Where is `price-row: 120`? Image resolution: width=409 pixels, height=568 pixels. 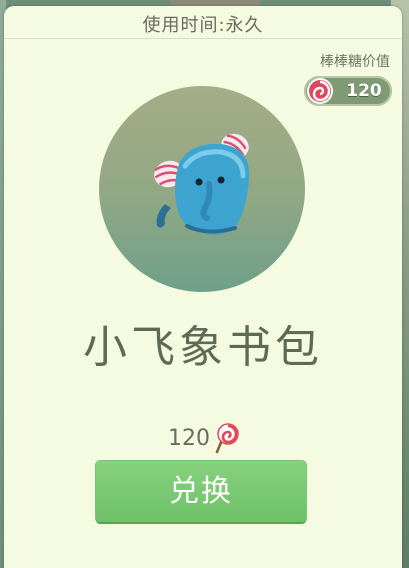
price-row: 120 is located at coordinates (209, 438).